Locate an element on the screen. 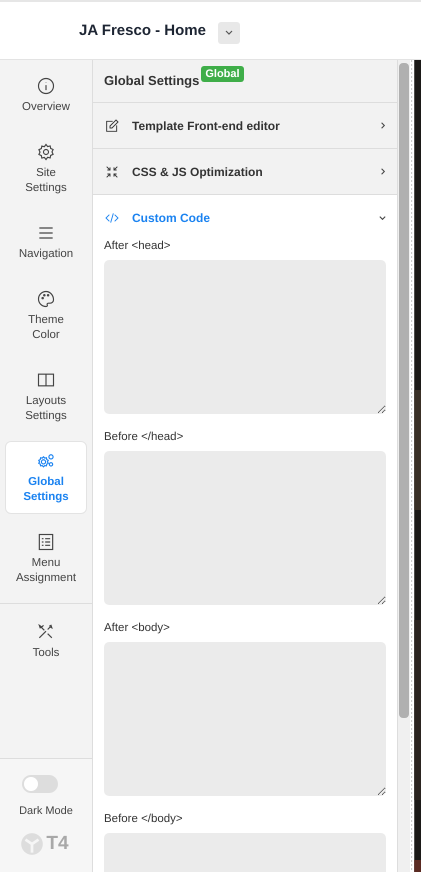 This screenshot has width=421, height=872. sidebar-item: Overview is located at coordinates (46, 95).